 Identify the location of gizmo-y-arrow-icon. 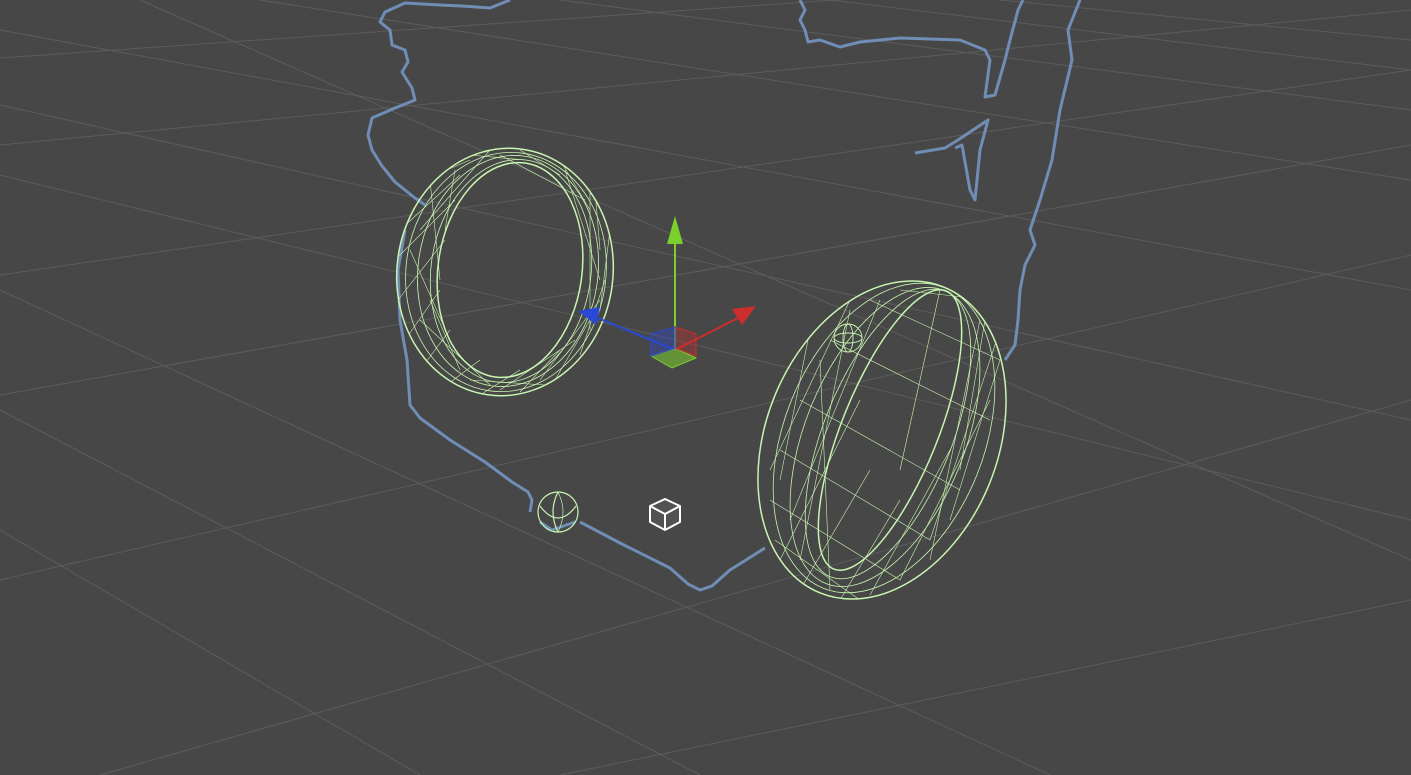
(675, 230).